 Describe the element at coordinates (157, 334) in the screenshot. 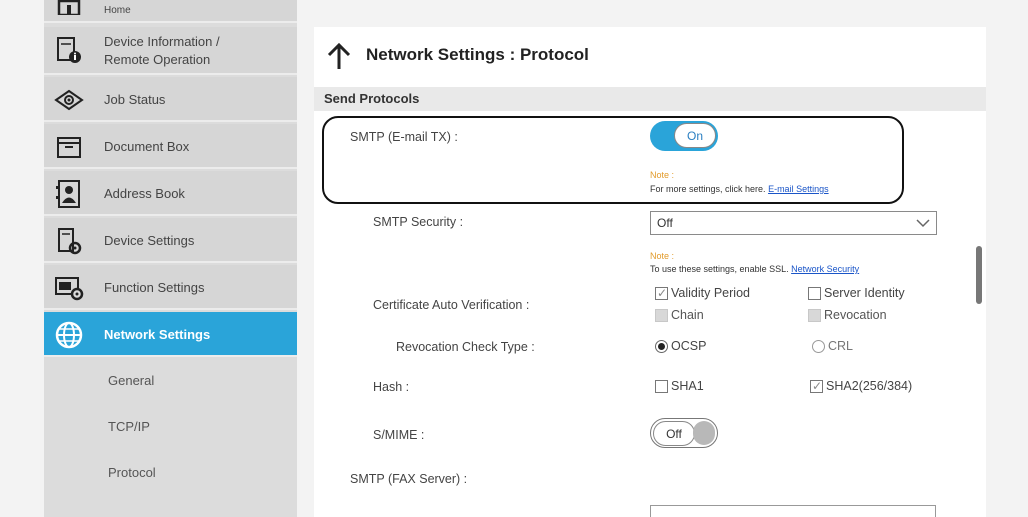

I see `sidebar-item-label: Network Settings` at that location.